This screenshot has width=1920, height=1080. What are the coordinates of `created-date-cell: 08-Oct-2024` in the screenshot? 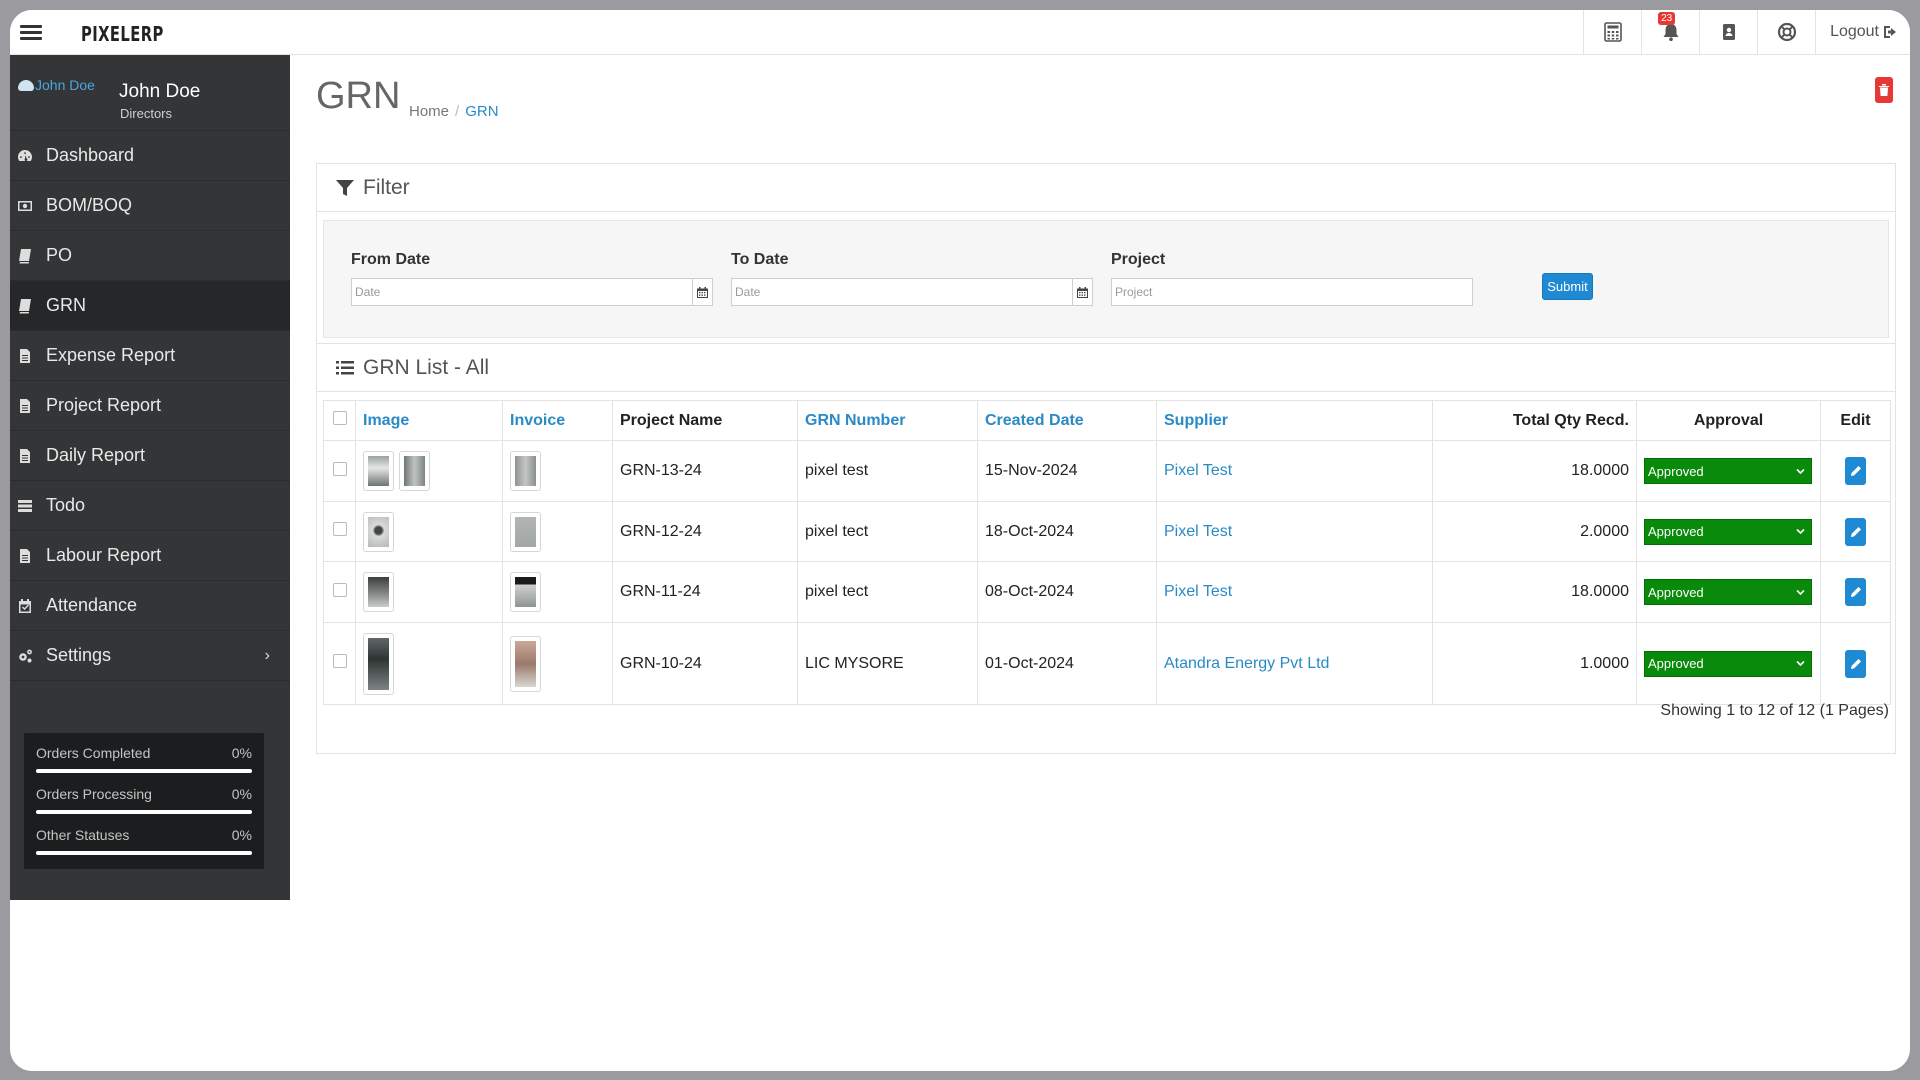 It's located at (1067, 592).